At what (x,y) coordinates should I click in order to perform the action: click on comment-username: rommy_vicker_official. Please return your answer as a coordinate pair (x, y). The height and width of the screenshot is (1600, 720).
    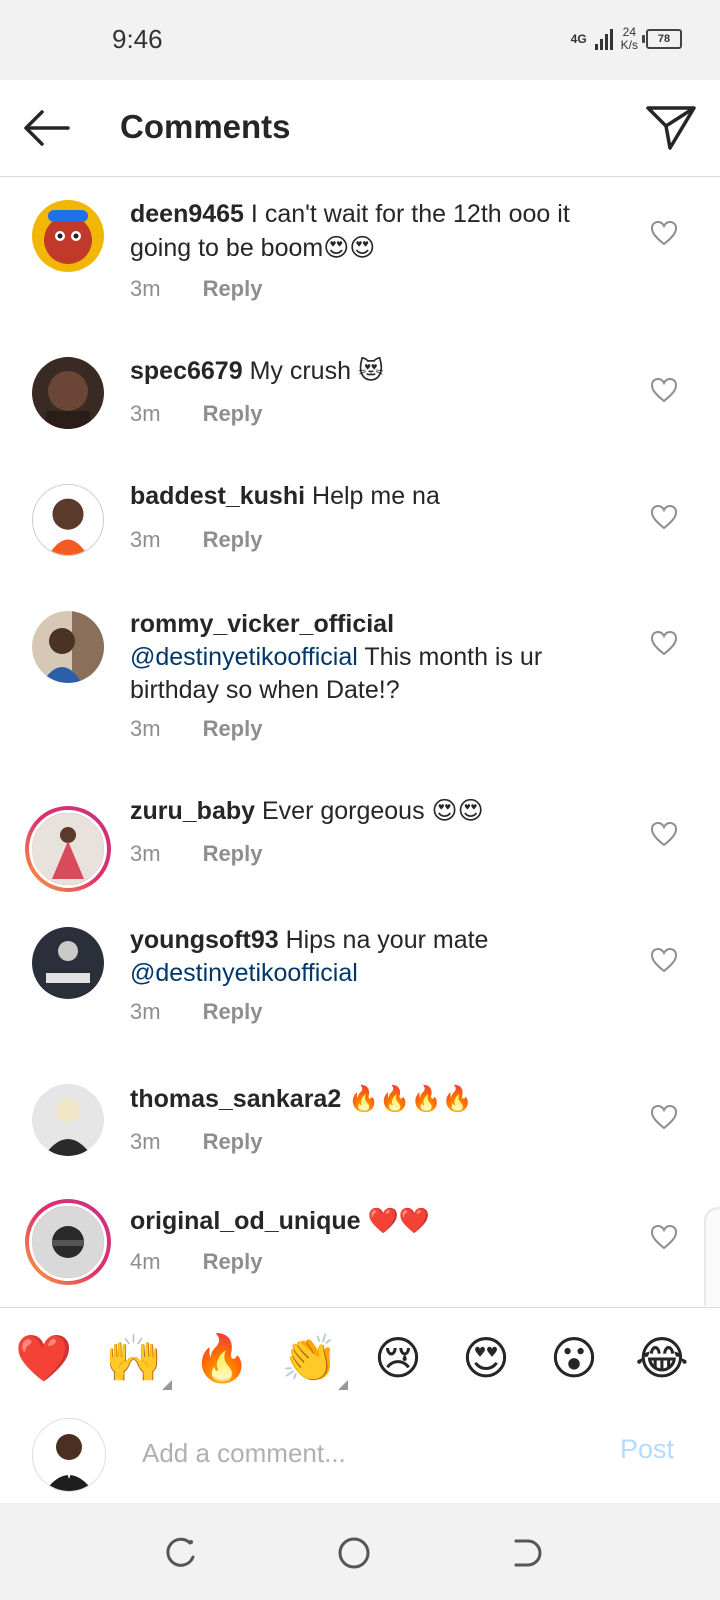
    Looking at the image, I should click on (262, 624).